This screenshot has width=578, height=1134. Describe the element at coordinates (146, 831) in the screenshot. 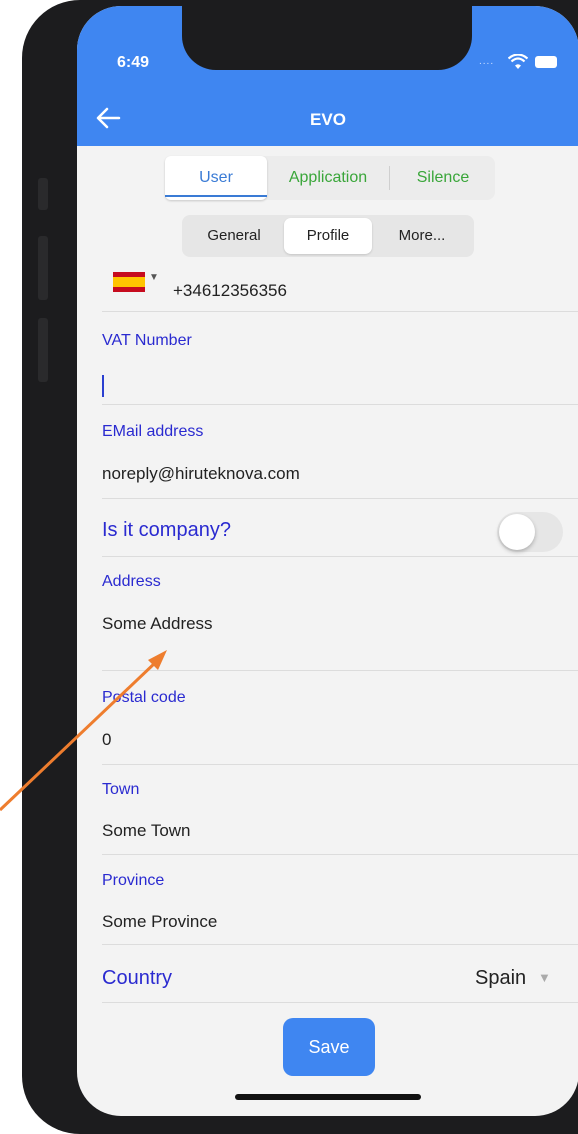

I see `town-input: Some Town` at that location.